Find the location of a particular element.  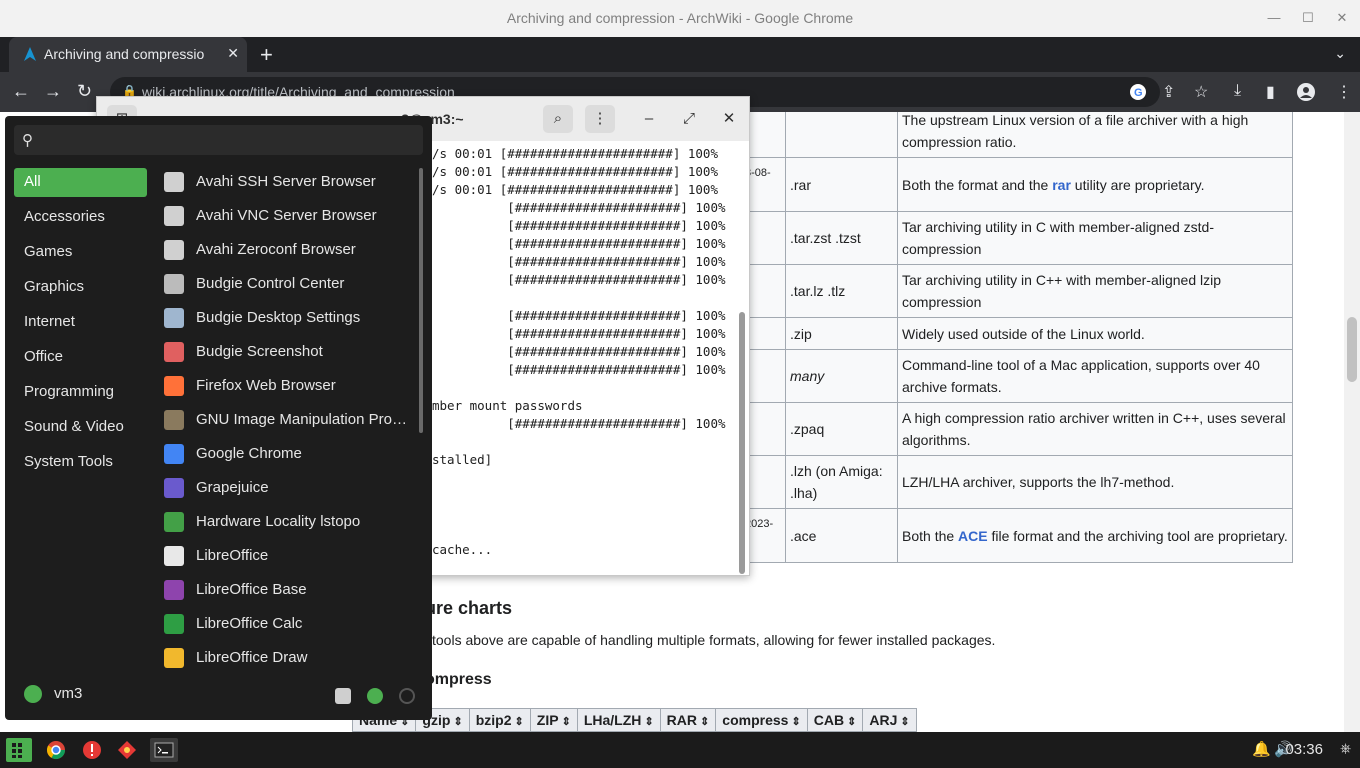

svg-text: G is located at coordinates (1138, 93).